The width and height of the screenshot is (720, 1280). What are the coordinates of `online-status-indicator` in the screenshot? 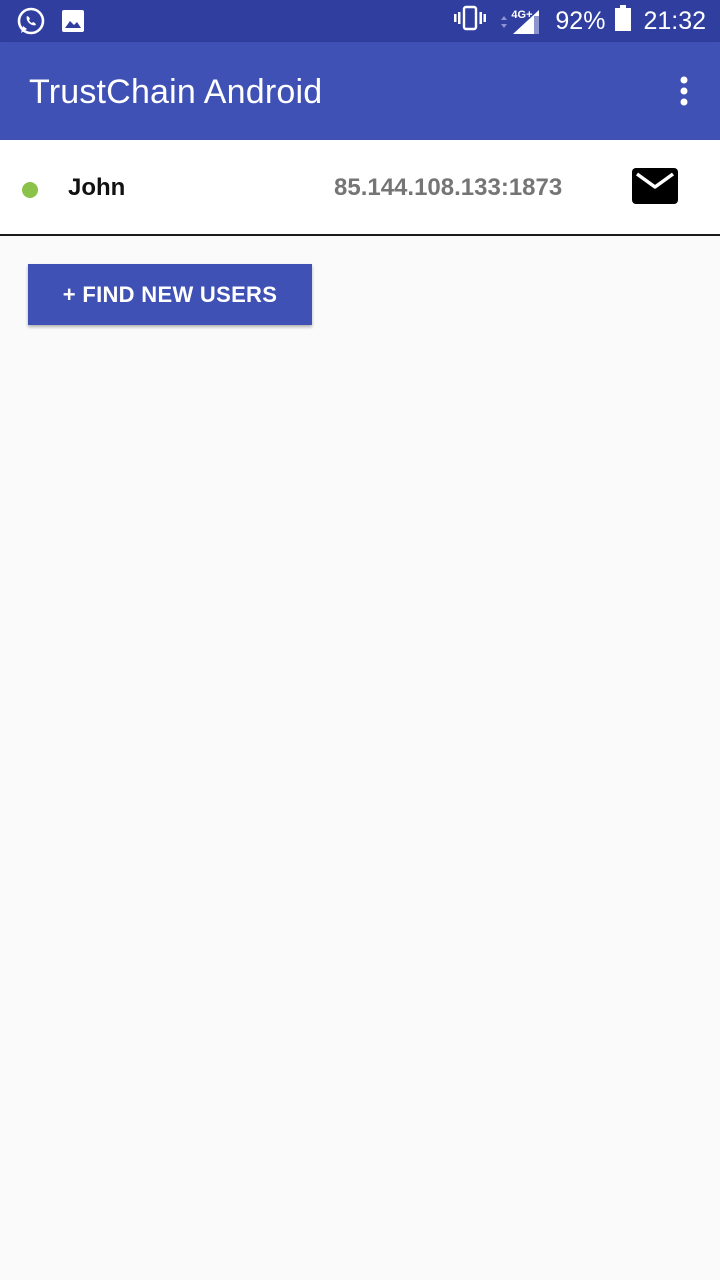 It's located at (30, 190).